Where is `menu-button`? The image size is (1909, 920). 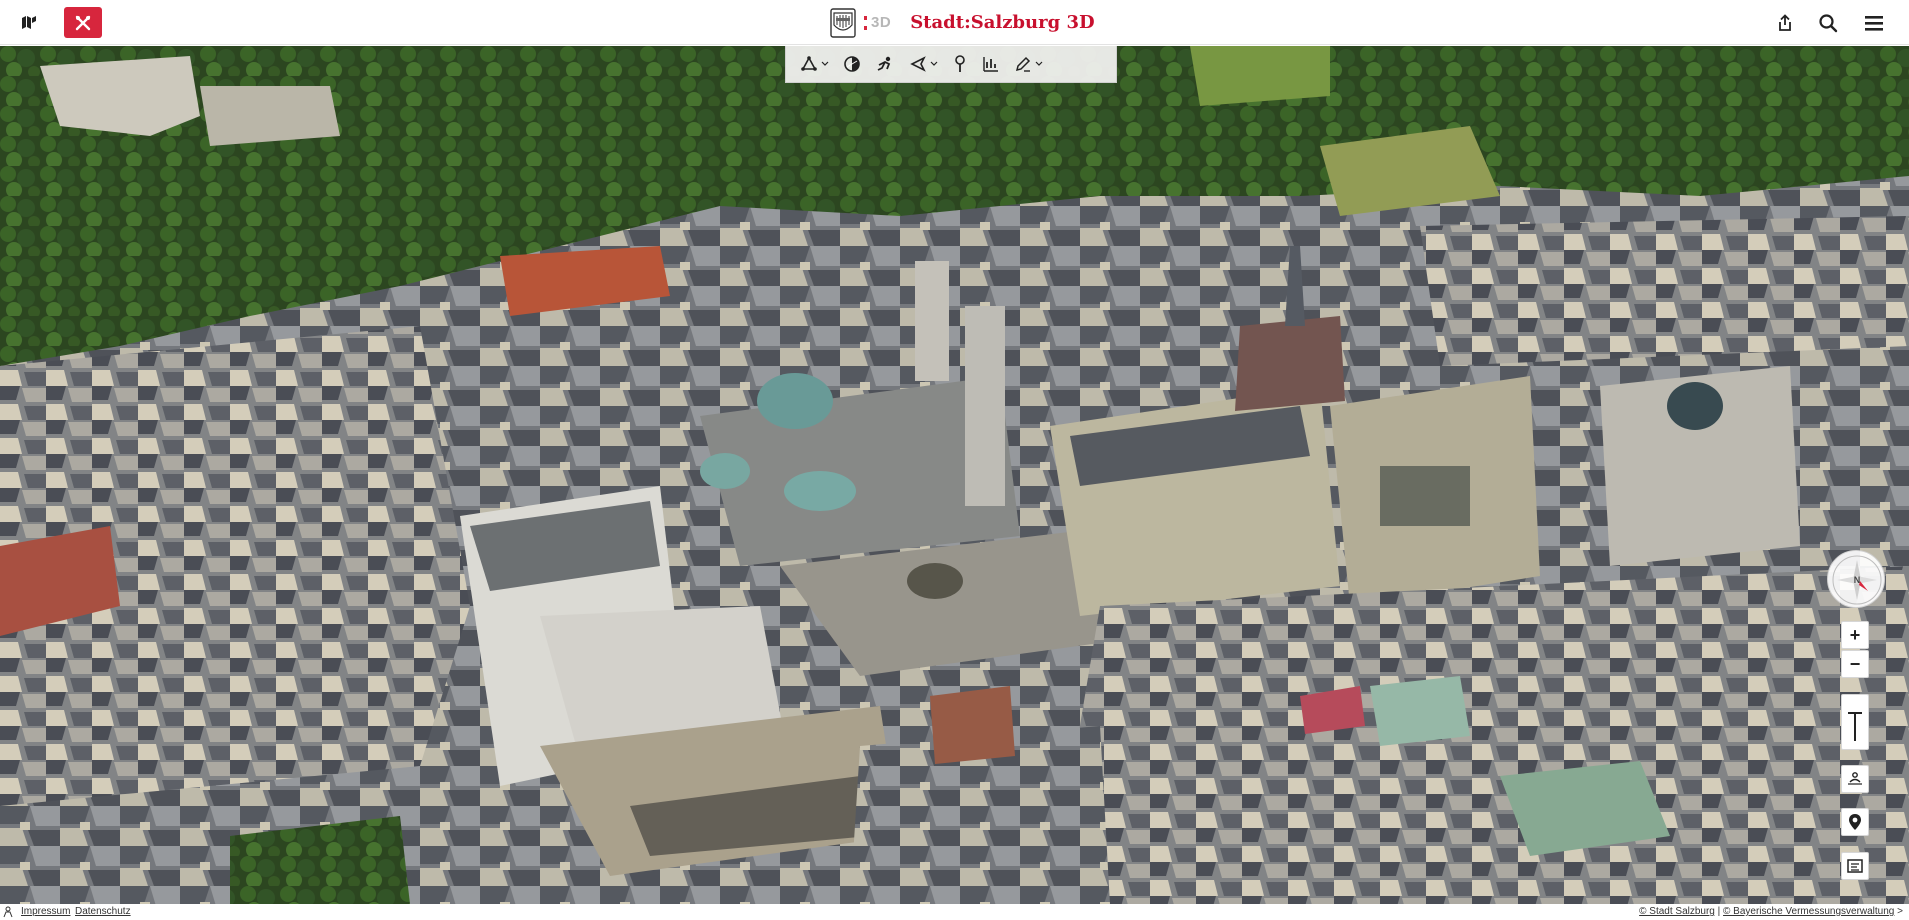 menu-button is located at coordinates (1874, 23).